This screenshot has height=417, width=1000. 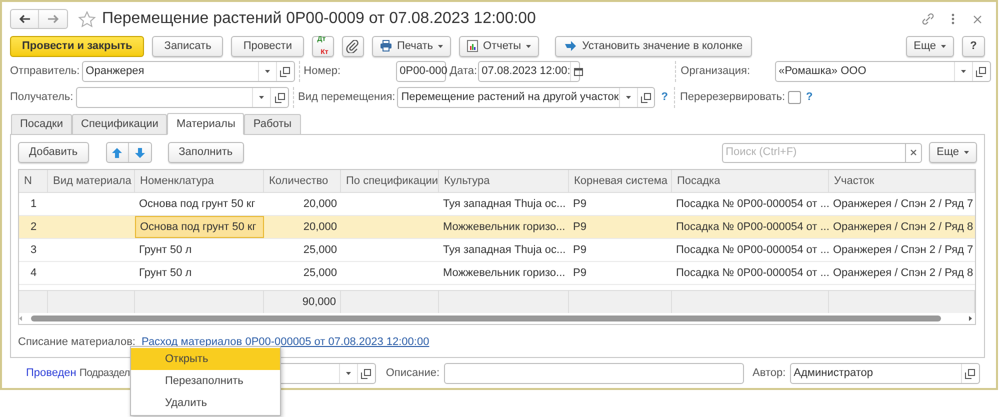 I want to click on column-header: Вид материала, so click(x=91, y=181).